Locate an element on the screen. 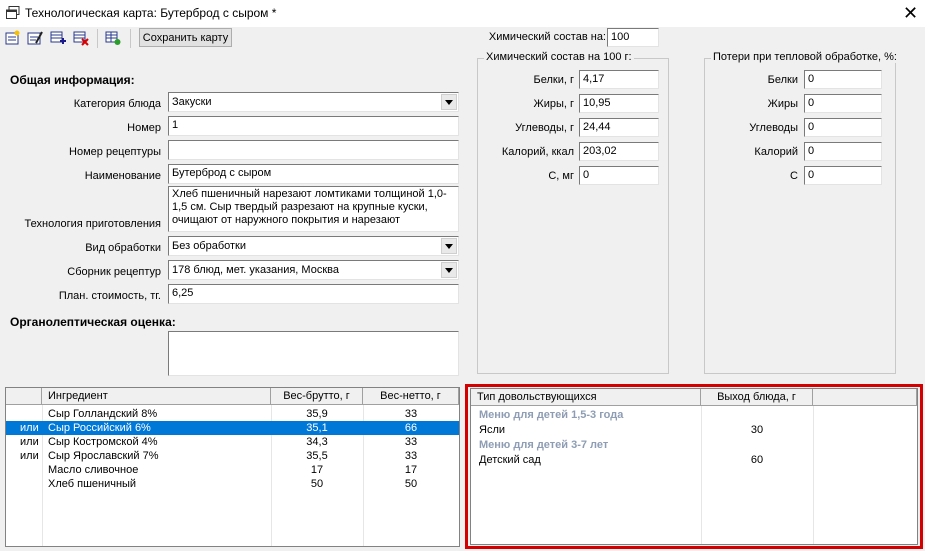 The image size is (925, 551). chem-value-input: 0 is located at coordinates (619, 175).